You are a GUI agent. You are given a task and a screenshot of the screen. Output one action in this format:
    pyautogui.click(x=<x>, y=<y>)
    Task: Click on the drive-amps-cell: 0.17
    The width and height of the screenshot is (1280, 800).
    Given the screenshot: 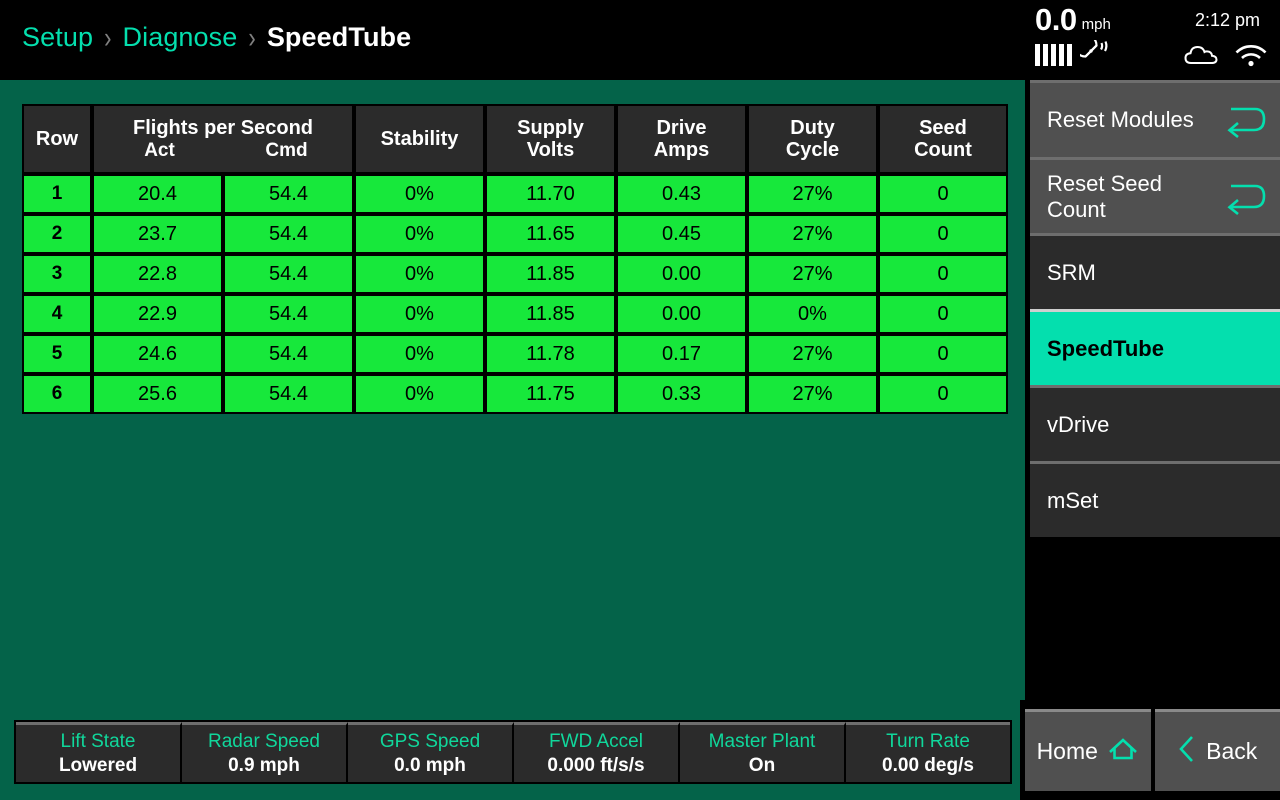 What is the action you would take?
    pyautogui.click(x=681, y=354)
    